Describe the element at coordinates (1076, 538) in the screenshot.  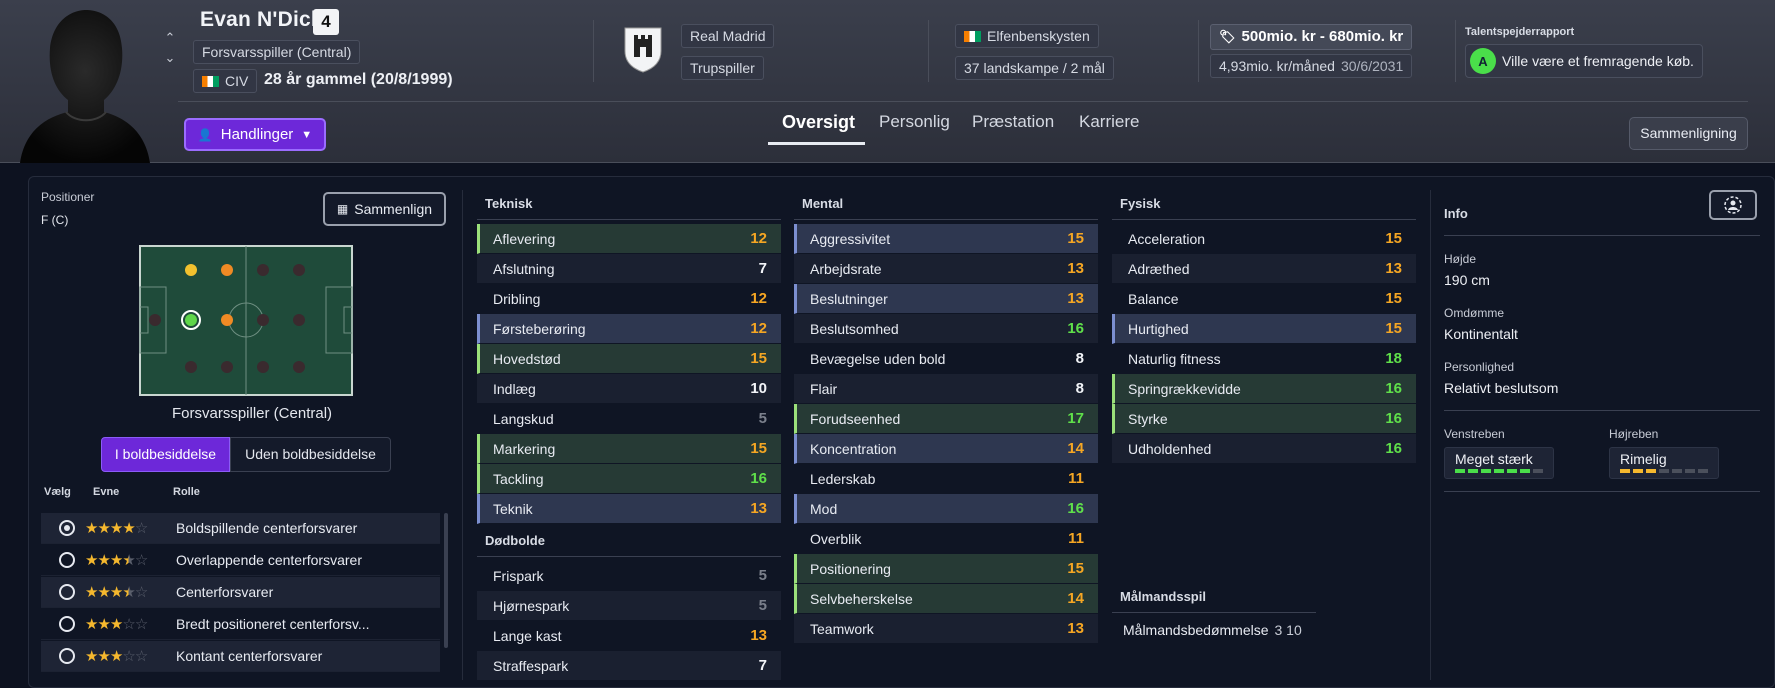
I see `attribute-value: 11` at that location.